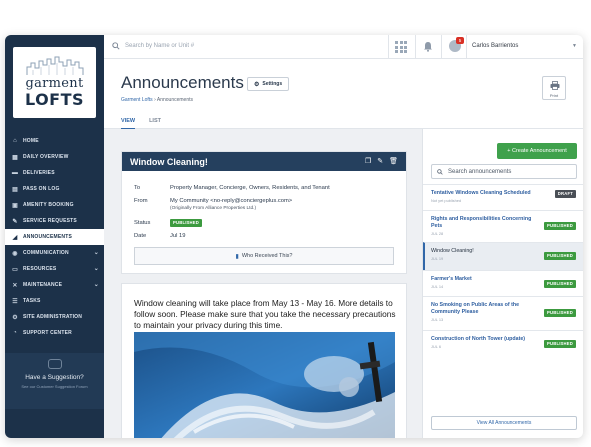  What do you see at coordinates (554, 95) in the screenshot?
I see `print-label: Print` at bounding box center [554, 95].